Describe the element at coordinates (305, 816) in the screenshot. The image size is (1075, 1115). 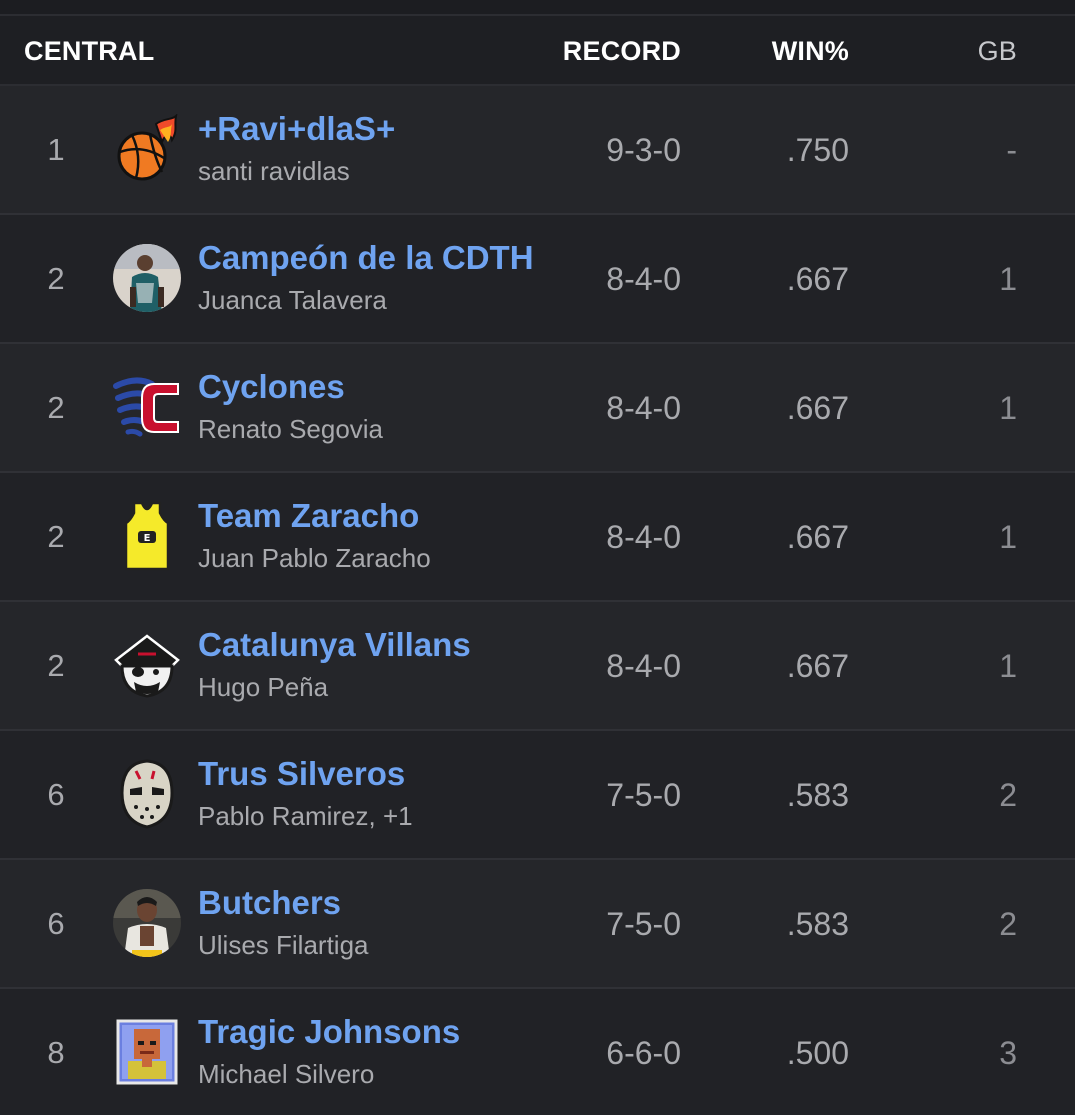
I see `team-owner: Pablo Ramirez, +1` at that location.